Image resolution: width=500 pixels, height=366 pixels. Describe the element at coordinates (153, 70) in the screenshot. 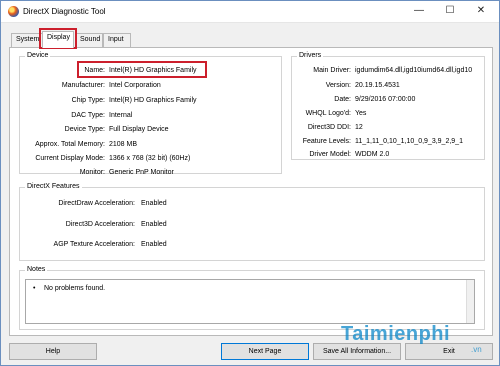

I see `device-name-value: Intel(R) HD Graphics Family` at that location.